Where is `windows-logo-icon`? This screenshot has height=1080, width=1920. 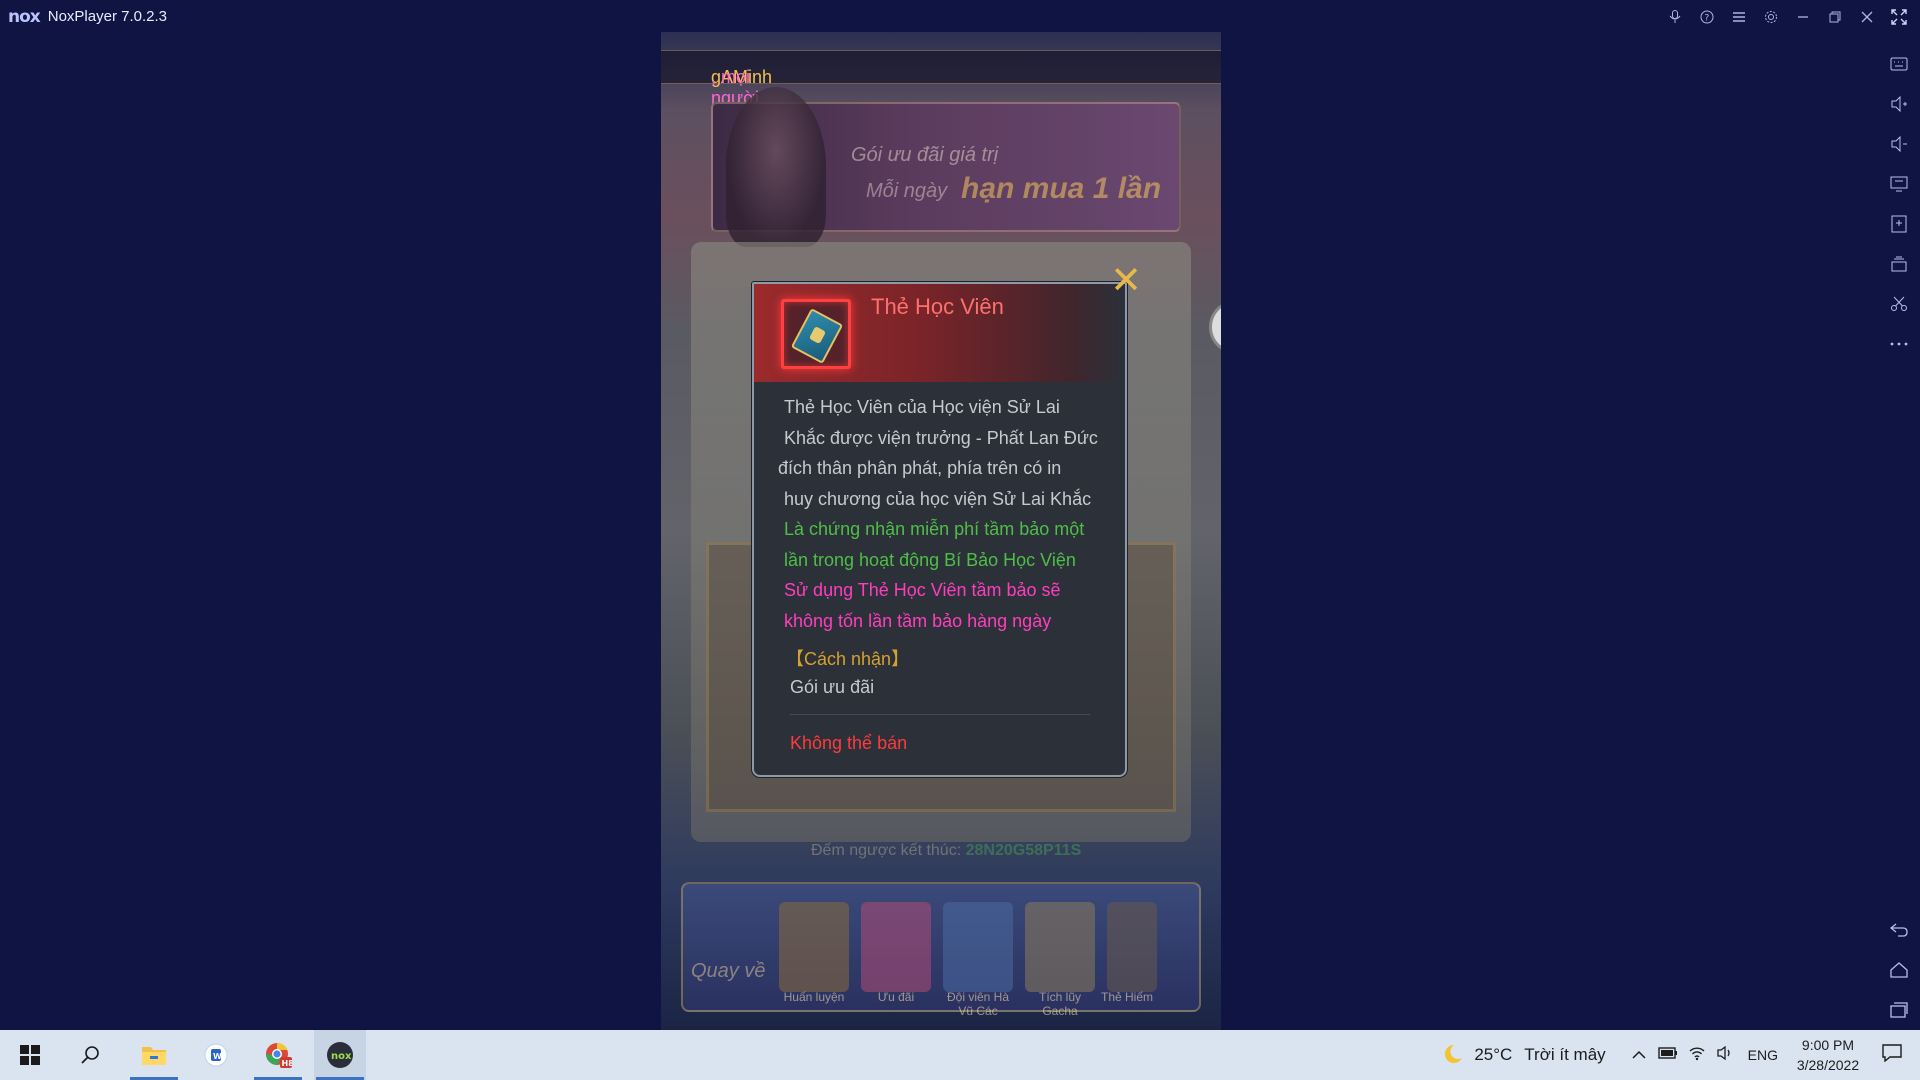
windows-logo-icon is located at coordinates (30, 1055).